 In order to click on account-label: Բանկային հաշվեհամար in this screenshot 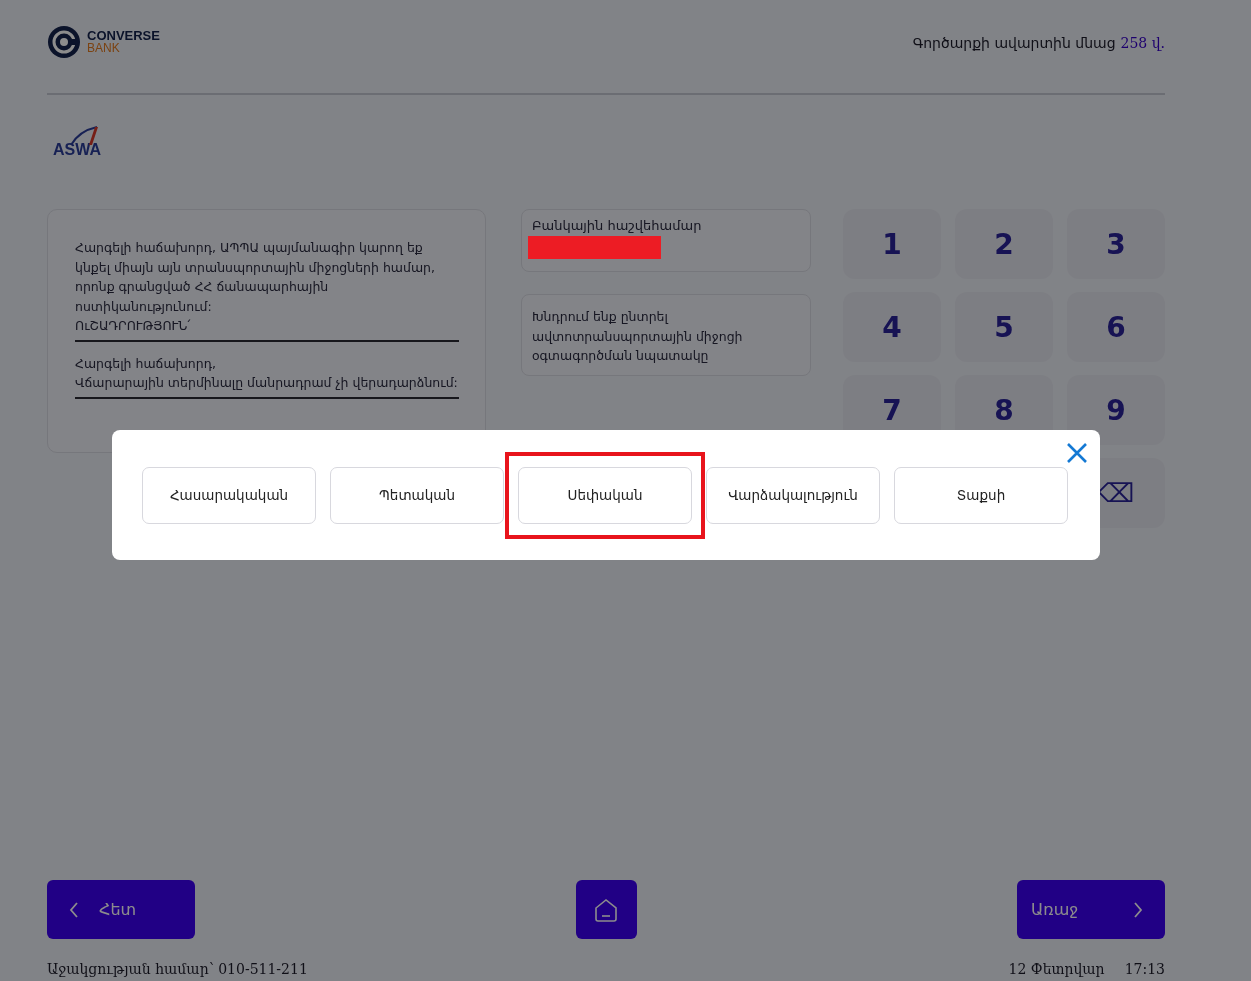, I will do `click(617, 225)`.